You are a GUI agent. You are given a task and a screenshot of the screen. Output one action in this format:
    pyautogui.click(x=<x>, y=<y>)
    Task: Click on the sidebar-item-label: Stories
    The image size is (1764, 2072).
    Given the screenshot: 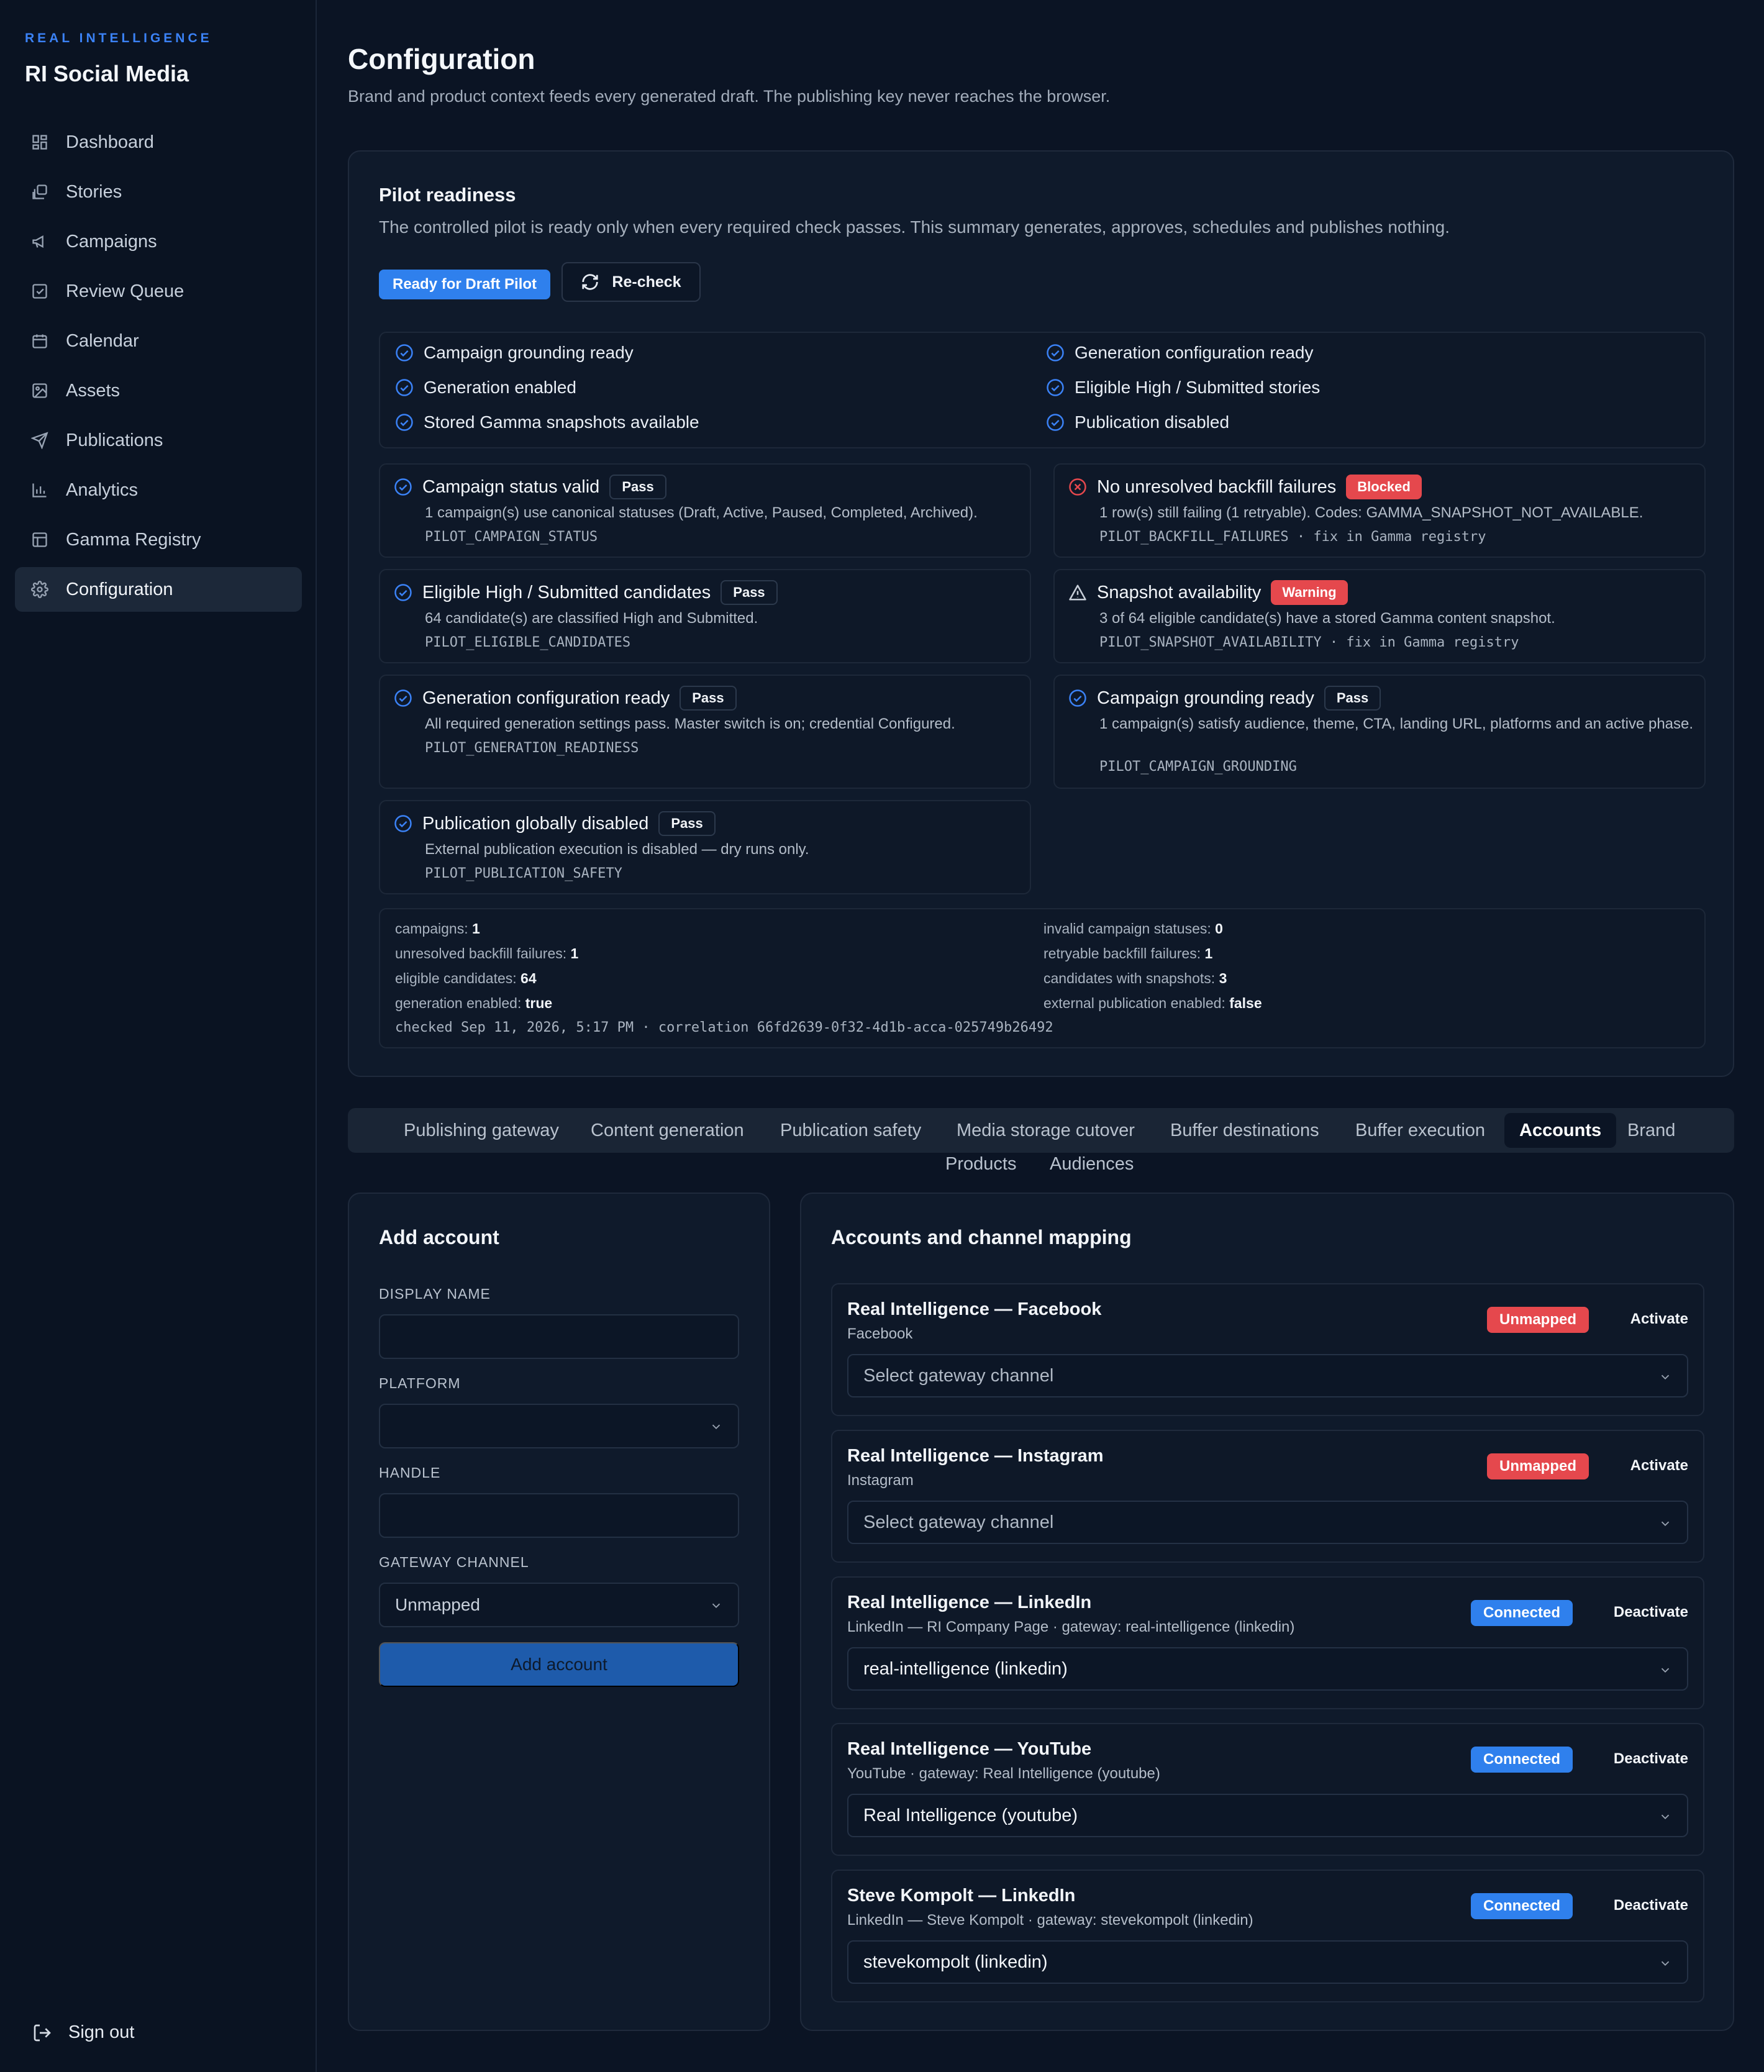 What is the action you would take?
    pyautogui.click(x=94, y=191)
    